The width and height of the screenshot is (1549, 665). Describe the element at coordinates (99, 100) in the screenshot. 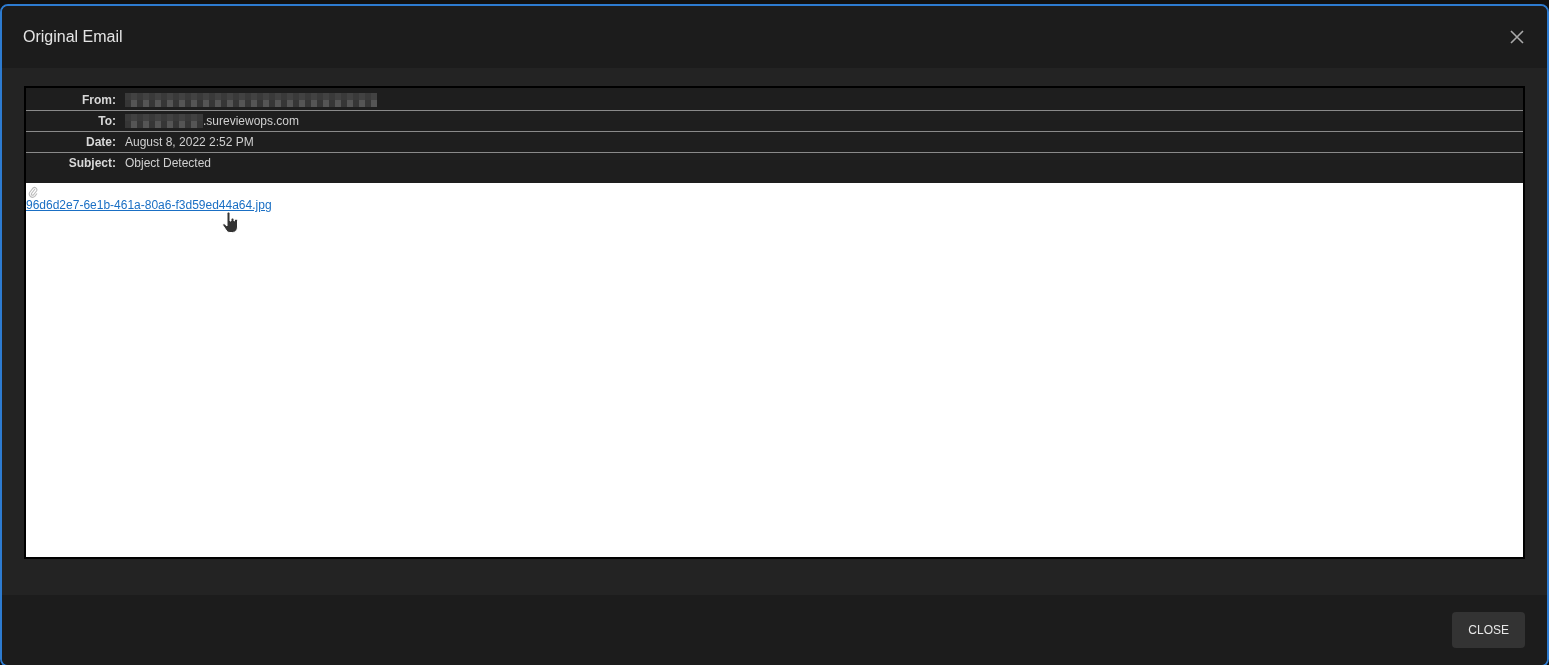

I see `header-label: From:` at that location.